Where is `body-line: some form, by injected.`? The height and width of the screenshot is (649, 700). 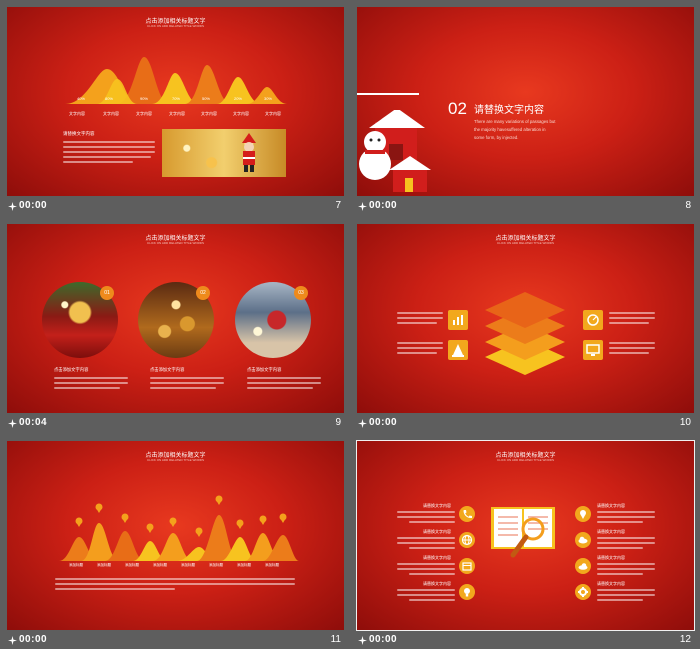
body-line: some form, by injected. is located at coordinates (496, 137).